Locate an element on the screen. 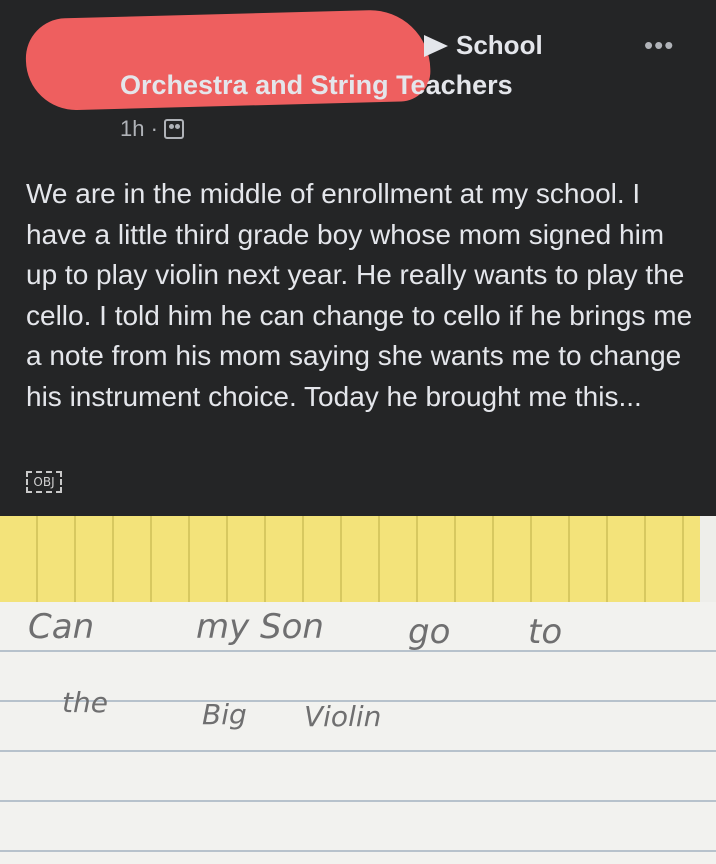  timestamp: 1h · is located at coordinates (139, 129).